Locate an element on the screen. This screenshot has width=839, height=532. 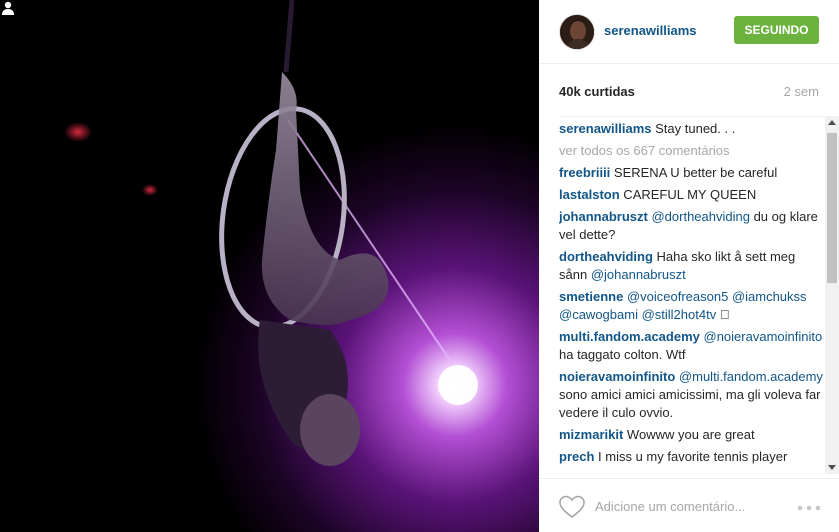
avatar is located at coordinates (577, 32).